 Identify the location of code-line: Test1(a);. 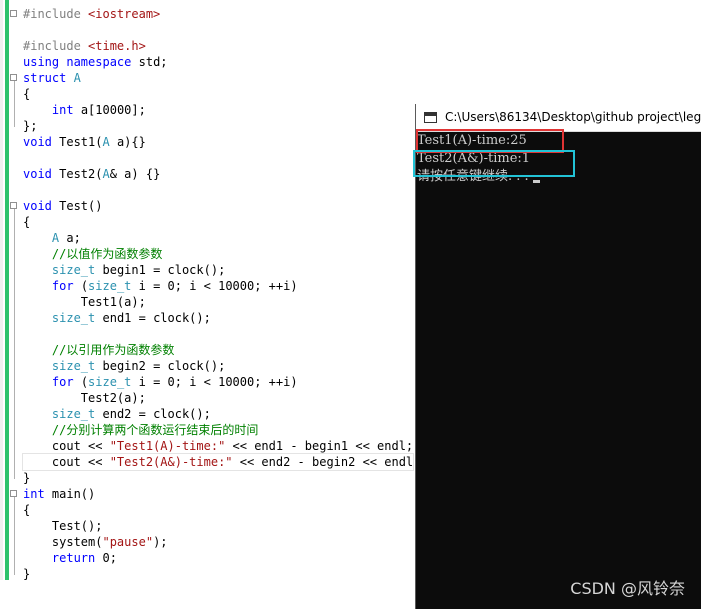
(218, 302).